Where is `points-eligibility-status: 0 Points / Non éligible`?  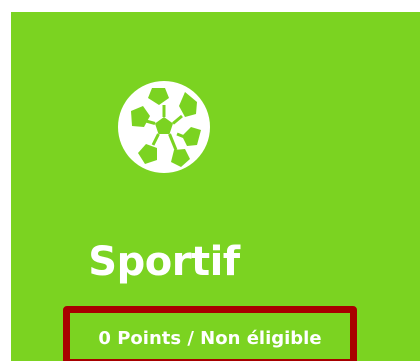 points-eligibility-status: 0 Points / Non éligible is located at coordinates (210, 338).